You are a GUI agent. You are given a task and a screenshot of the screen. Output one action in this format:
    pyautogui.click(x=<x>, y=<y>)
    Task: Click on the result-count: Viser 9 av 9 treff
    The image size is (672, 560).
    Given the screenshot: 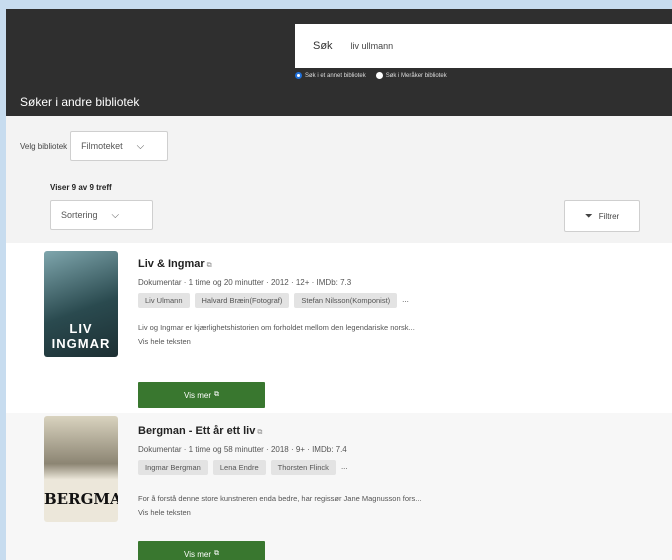 What is the action you would take?
    pyautogui.click(x=81, y=187)
    